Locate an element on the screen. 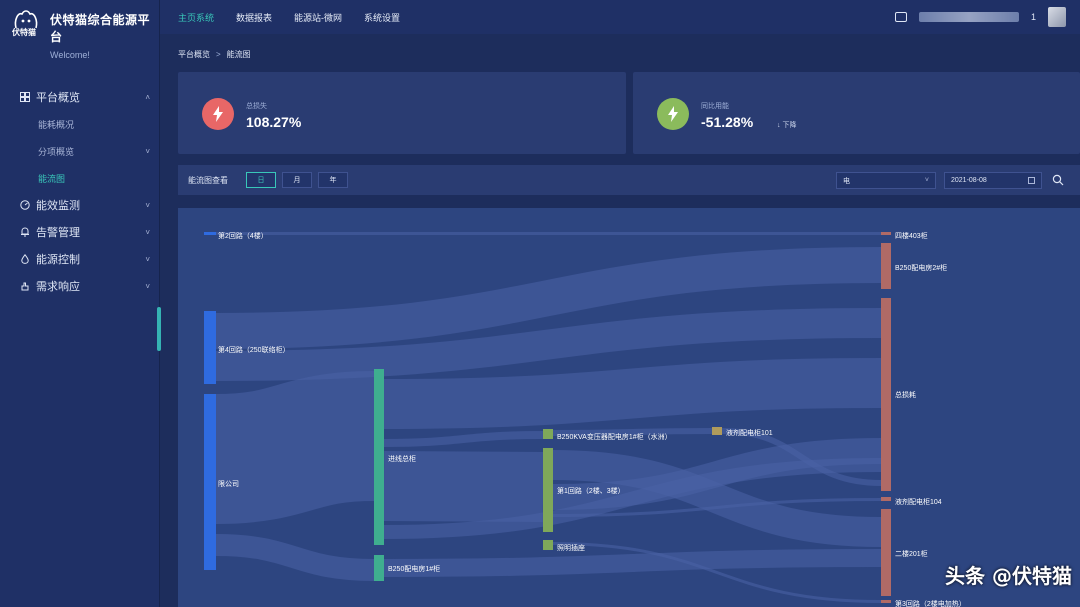  card-value: 108.27% is located at coordinates (274, 122).